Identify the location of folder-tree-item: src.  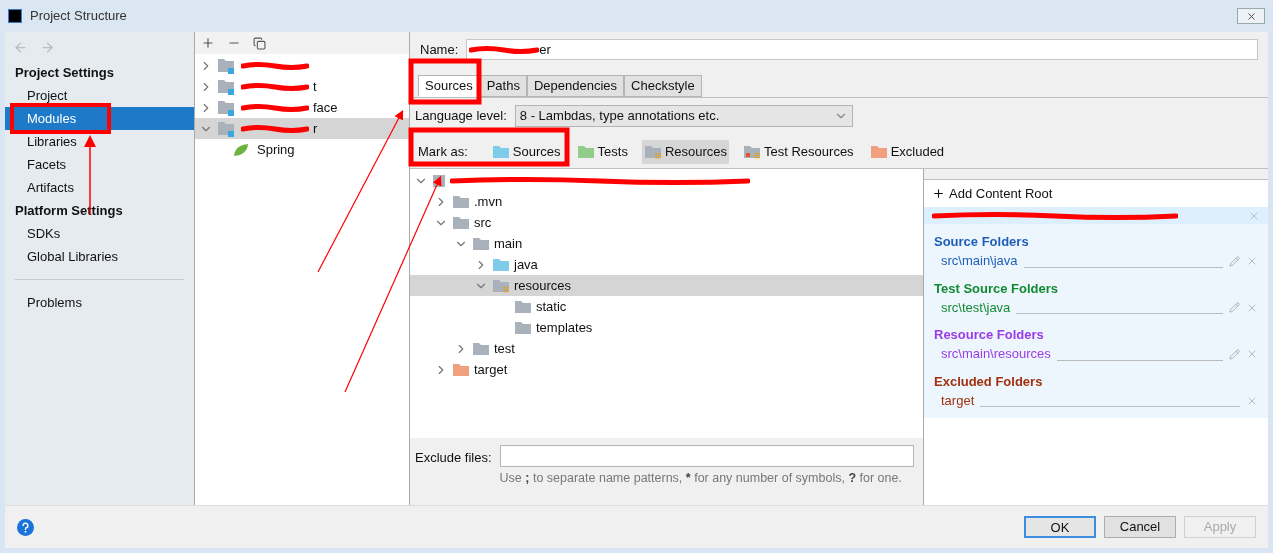
(666, 222).